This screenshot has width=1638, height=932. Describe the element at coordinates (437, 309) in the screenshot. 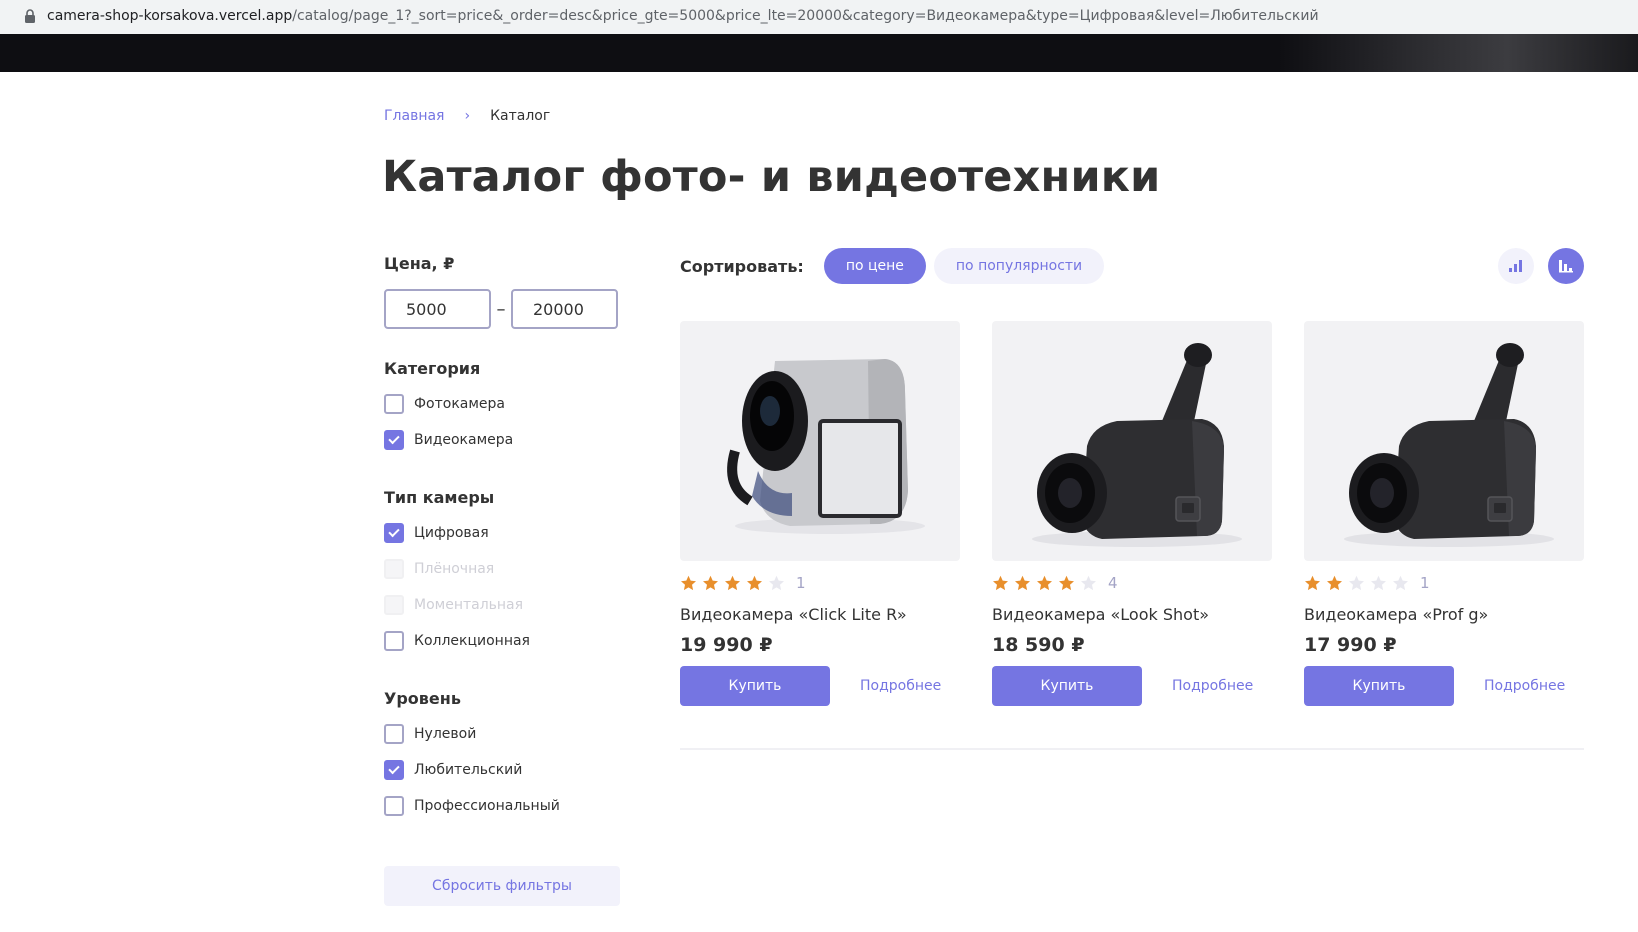

I see `price-from-input: 5000` at that location.